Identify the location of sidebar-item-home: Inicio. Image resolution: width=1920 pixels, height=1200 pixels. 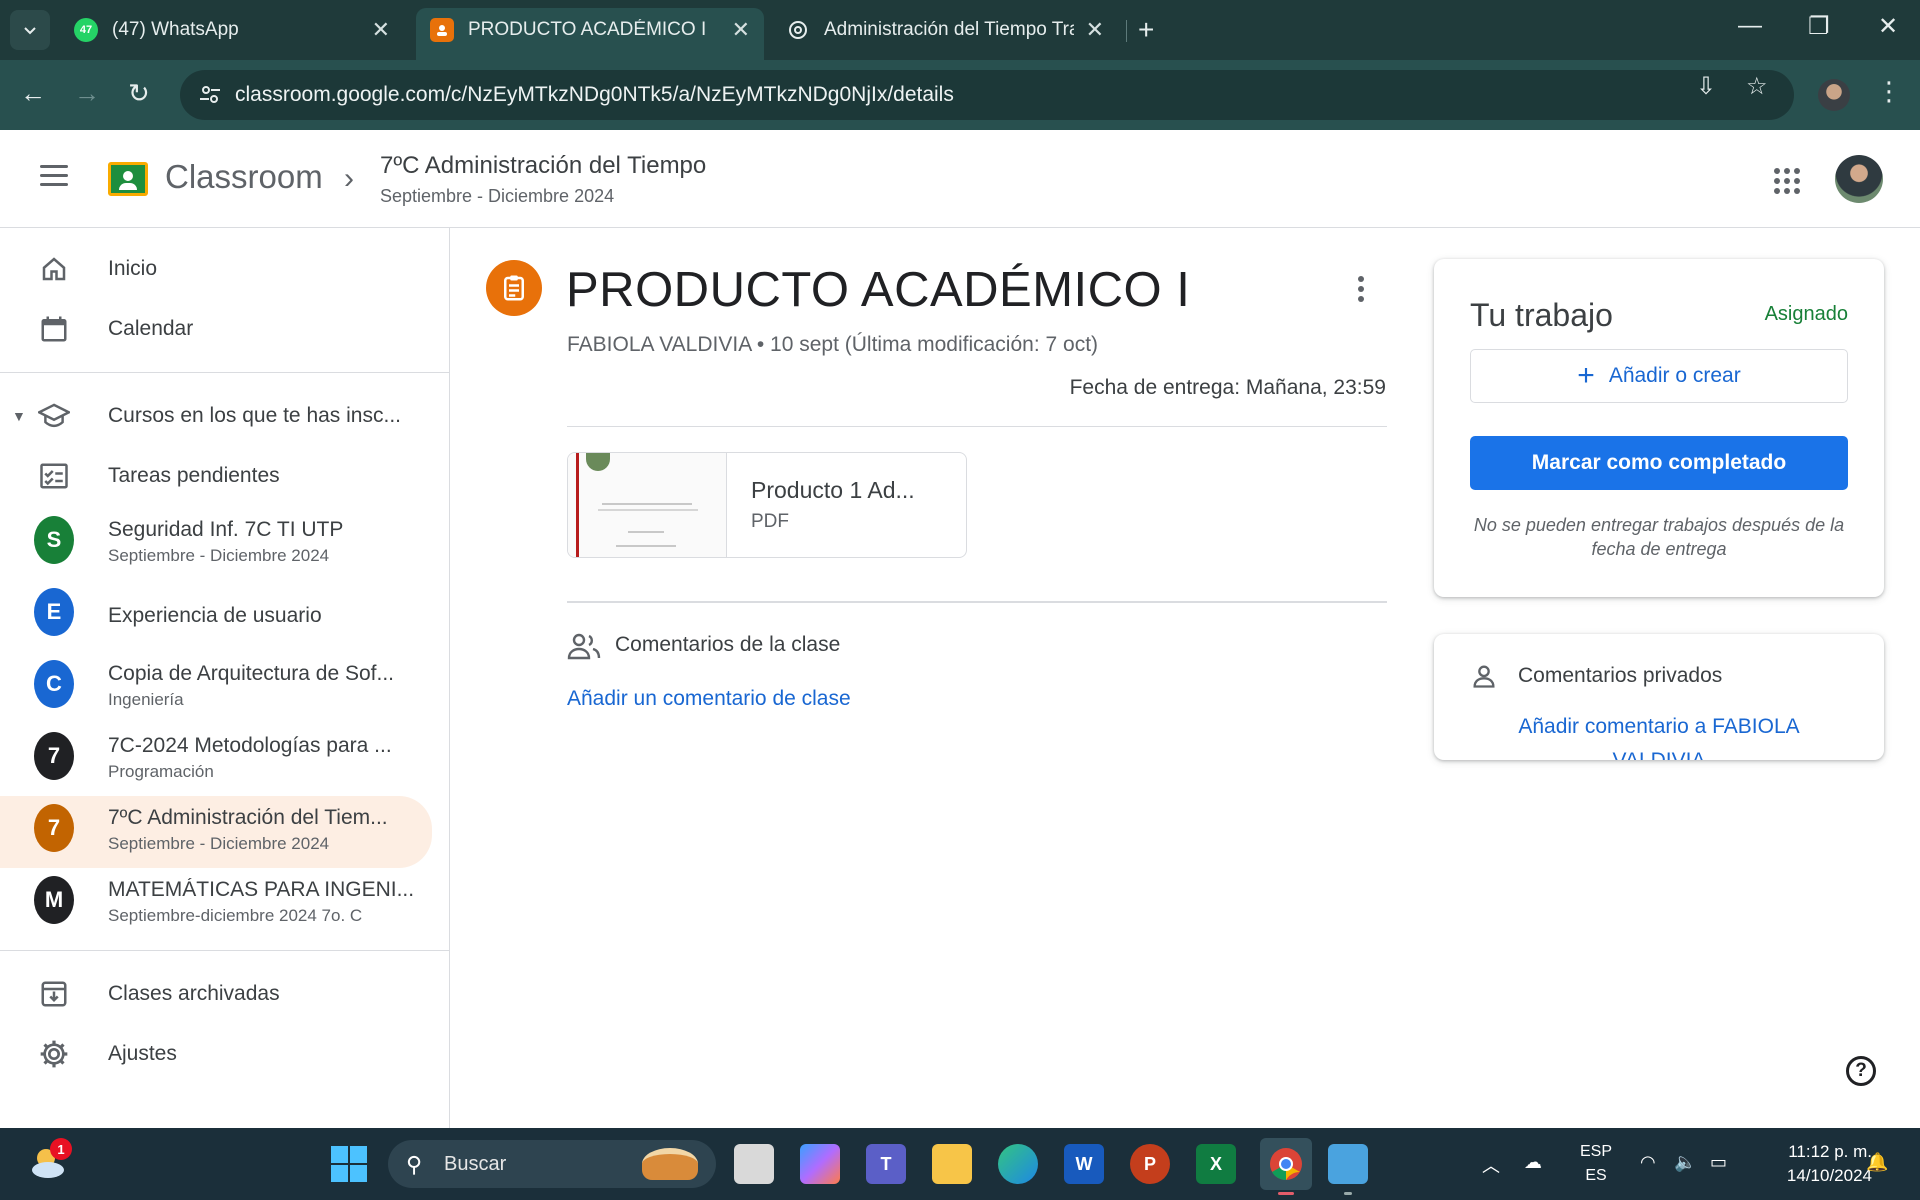
(216, 269).